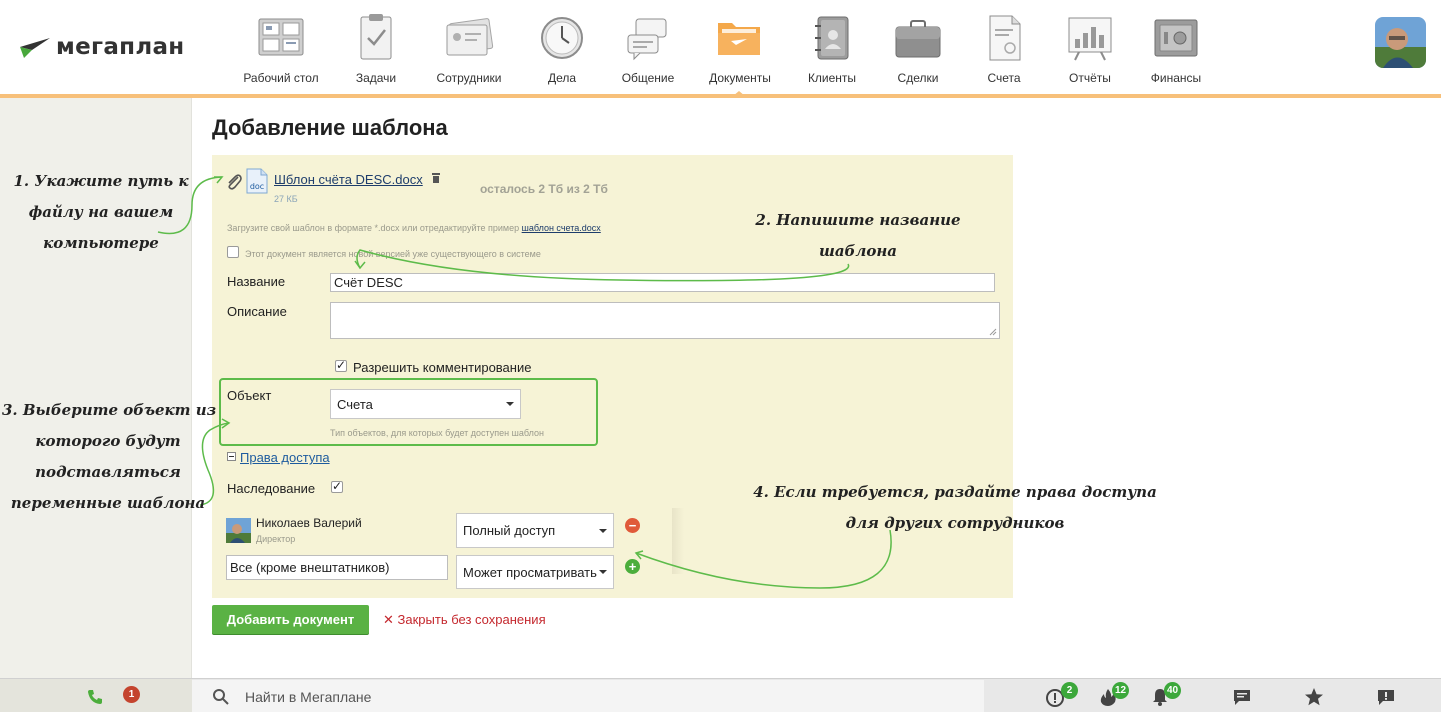 This screenshot has width=1441, height=712. Describe the element at coordinates (662, 282) in the screenshot. I see `name-input: Счёт DESC` at that location.